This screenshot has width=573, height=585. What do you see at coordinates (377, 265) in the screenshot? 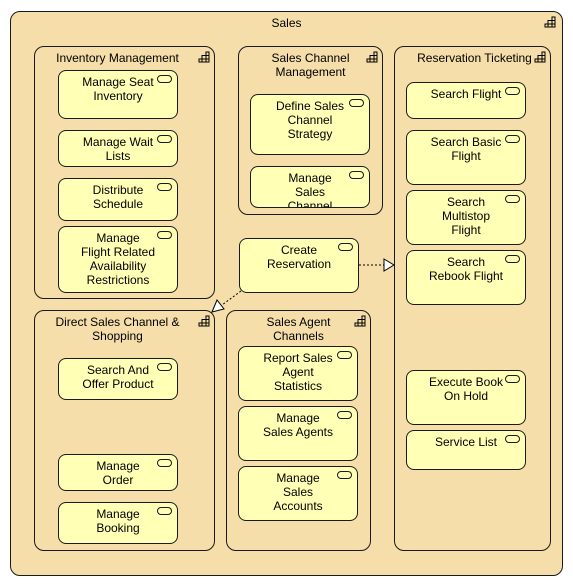
I see `realization-arrow-to-reservation-ticketing` at bounding box center [377, 265].